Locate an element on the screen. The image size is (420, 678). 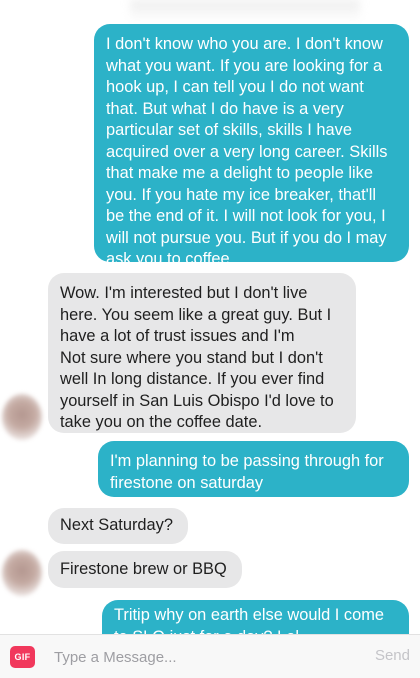
gif-button: GIF is located at coordinates (22, 657).